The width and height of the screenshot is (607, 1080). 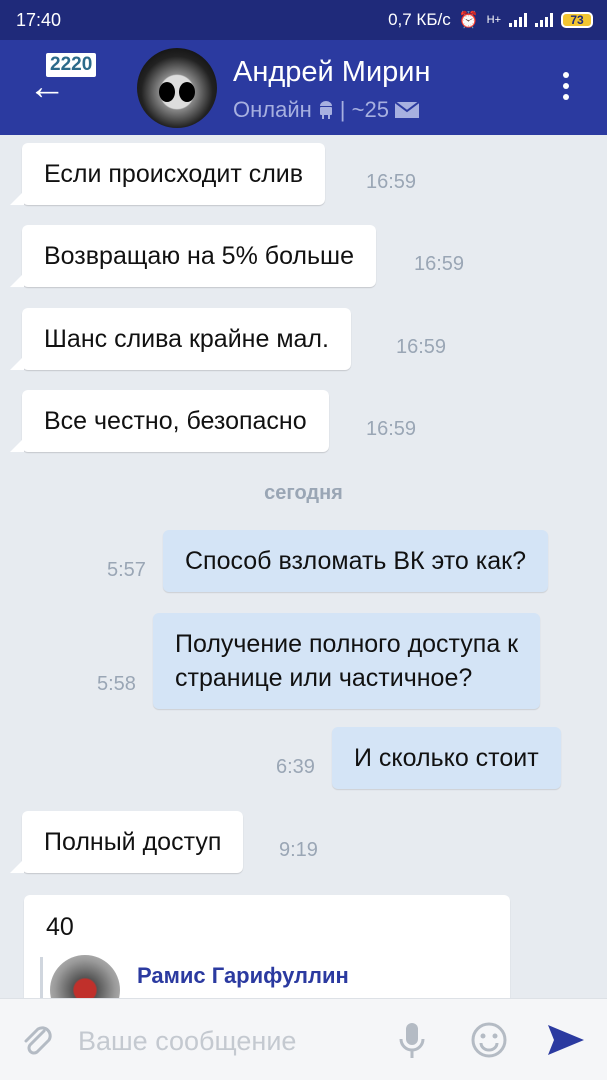 I want to click on message-bubble: Полный доступ, so click(x=126, y=842).